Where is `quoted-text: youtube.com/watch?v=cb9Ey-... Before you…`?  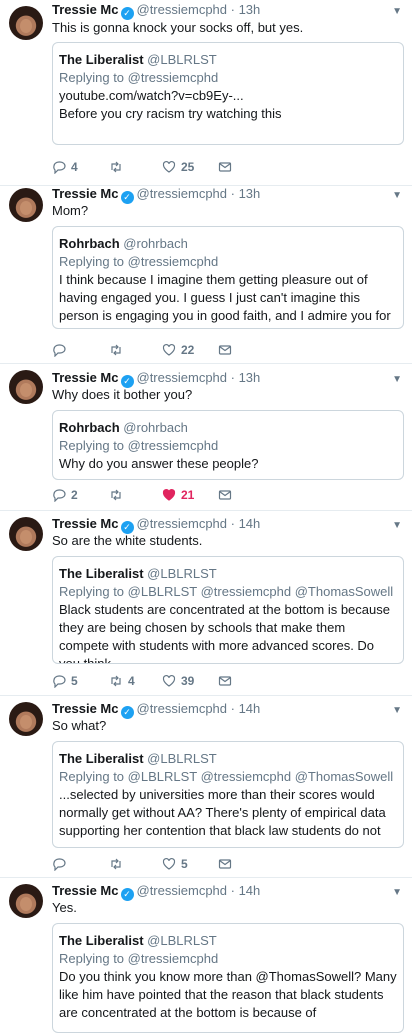 quoted-text: youtube.com/watch?v=cb9Ey-... Before you… is located at coordinates (170, 116).